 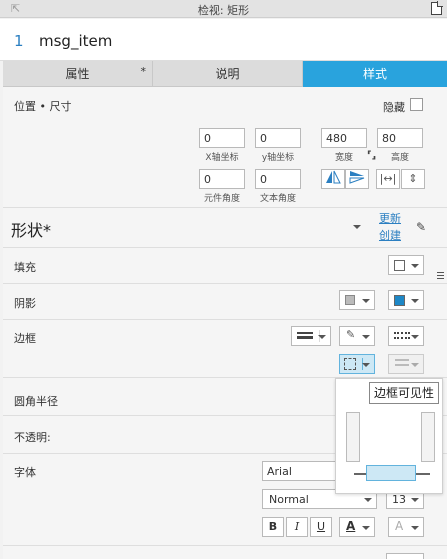 What do you see at coordinates (390, 218) in the screenshot?
I see `update-link: 更新` at bounding box center [390, 218].